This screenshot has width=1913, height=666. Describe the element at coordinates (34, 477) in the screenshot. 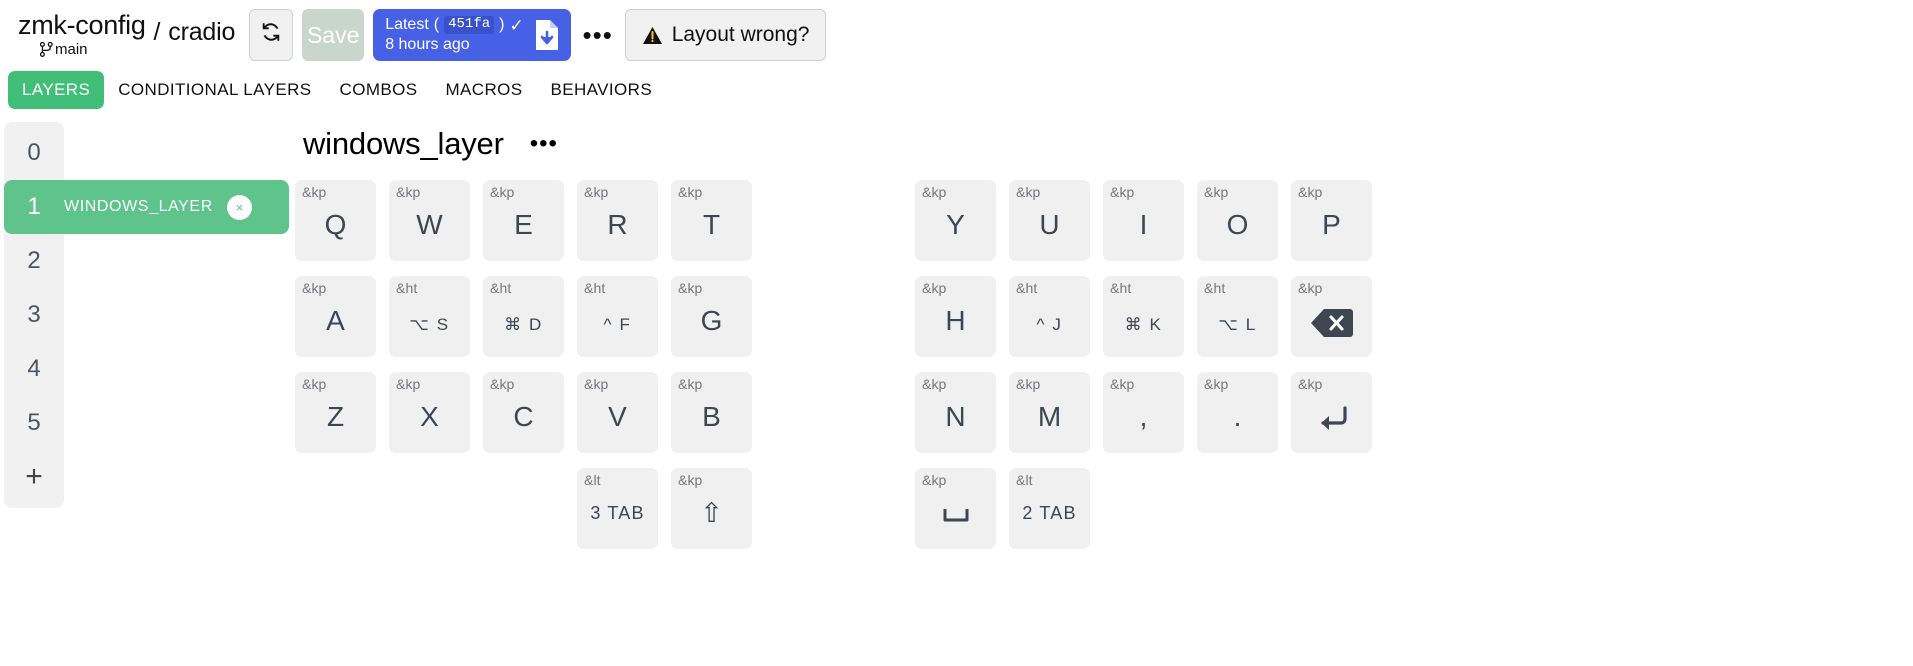

I see `add-layer-button: +` at that location.